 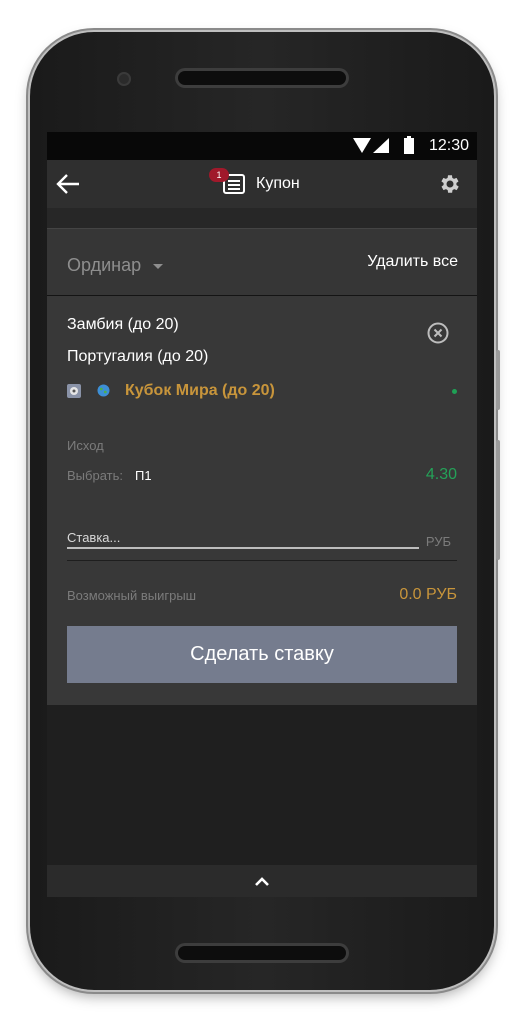 What do you see at coordinates (448, 145) in the screenshot?
I see `status-time: 12:30` at bounding box center [448, 145].